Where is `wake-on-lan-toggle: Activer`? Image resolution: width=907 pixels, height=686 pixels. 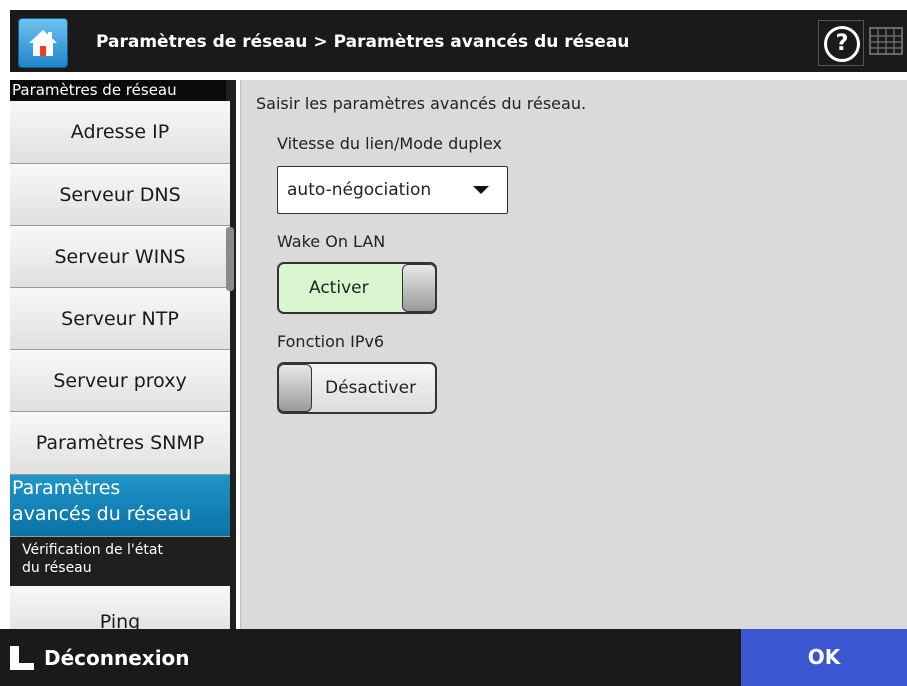 wake-on-lan-toggle: Activer is located at coordinates (357, 288).